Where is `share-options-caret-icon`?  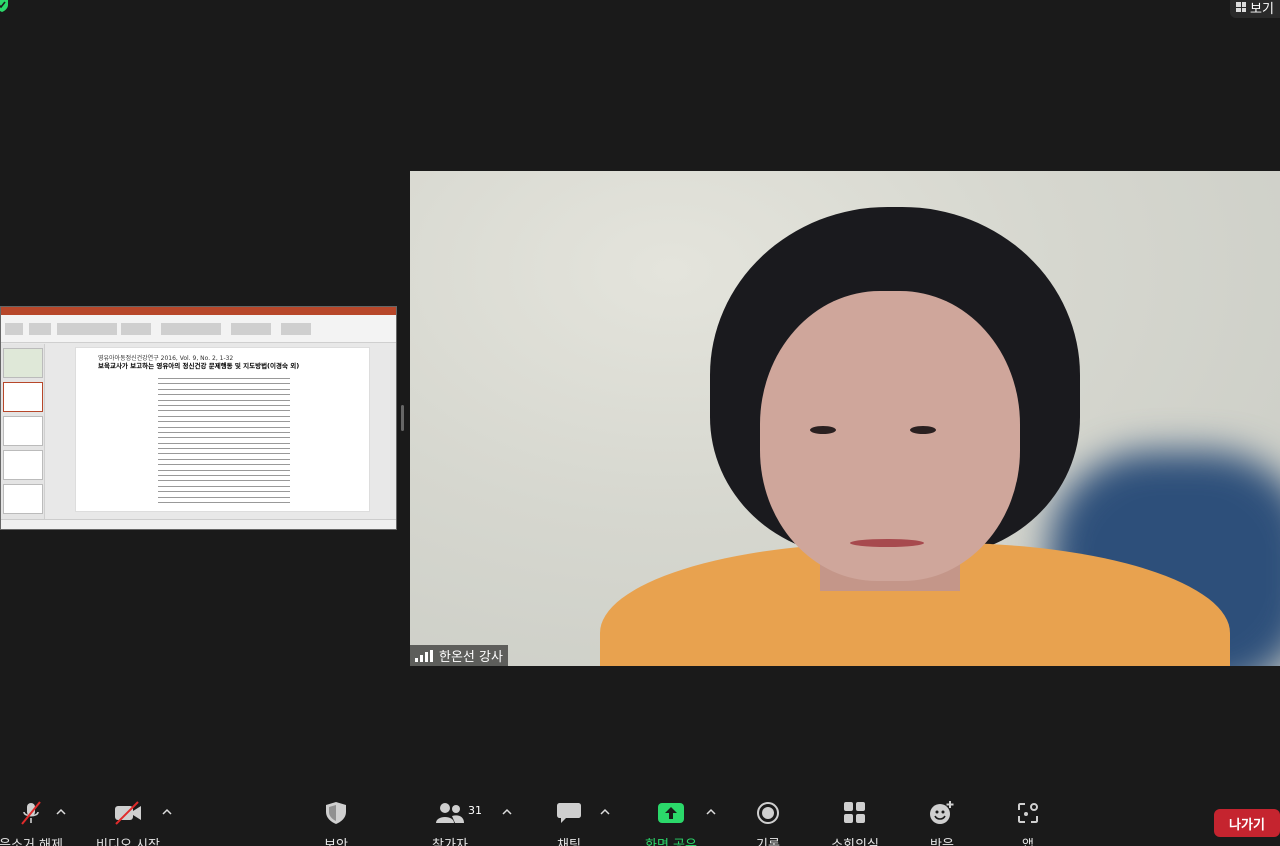
share-options-caret-icon is located at coordinates (711, 812).